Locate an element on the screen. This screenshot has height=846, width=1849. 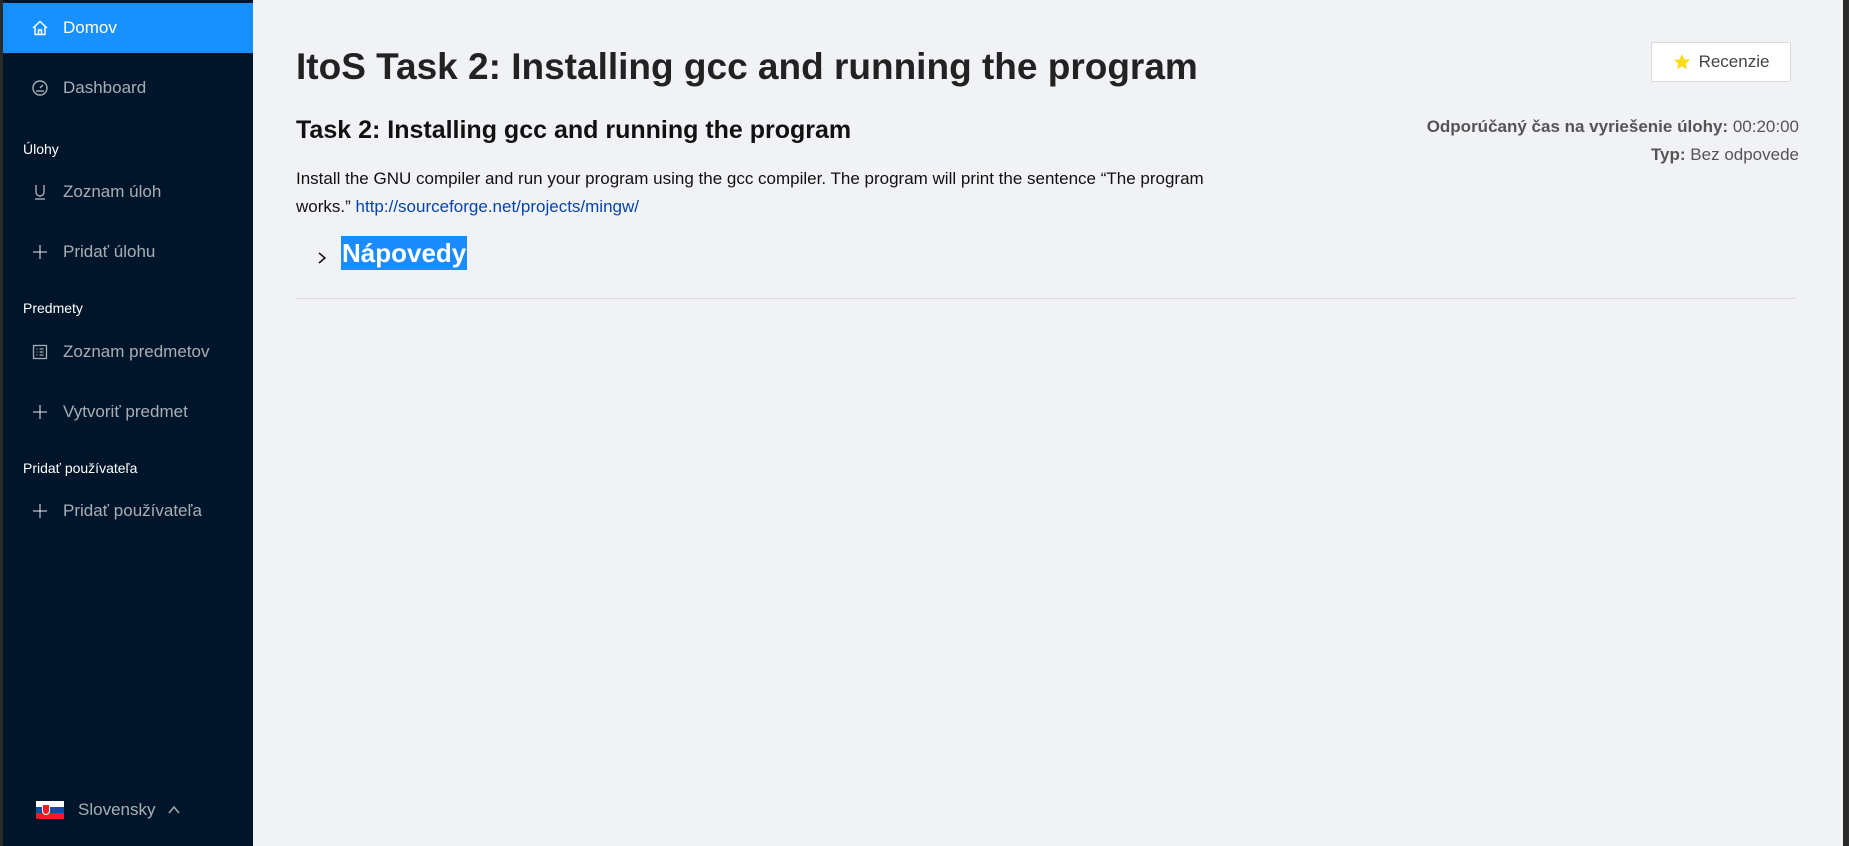
sidebar-item-label: Vytvoriť predmet is located at coordinates (125, 411).